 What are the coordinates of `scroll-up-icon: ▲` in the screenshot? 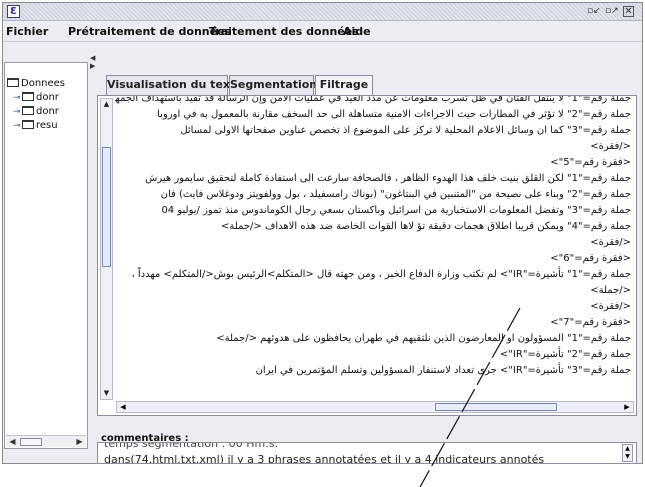 It's located at (106, 104).